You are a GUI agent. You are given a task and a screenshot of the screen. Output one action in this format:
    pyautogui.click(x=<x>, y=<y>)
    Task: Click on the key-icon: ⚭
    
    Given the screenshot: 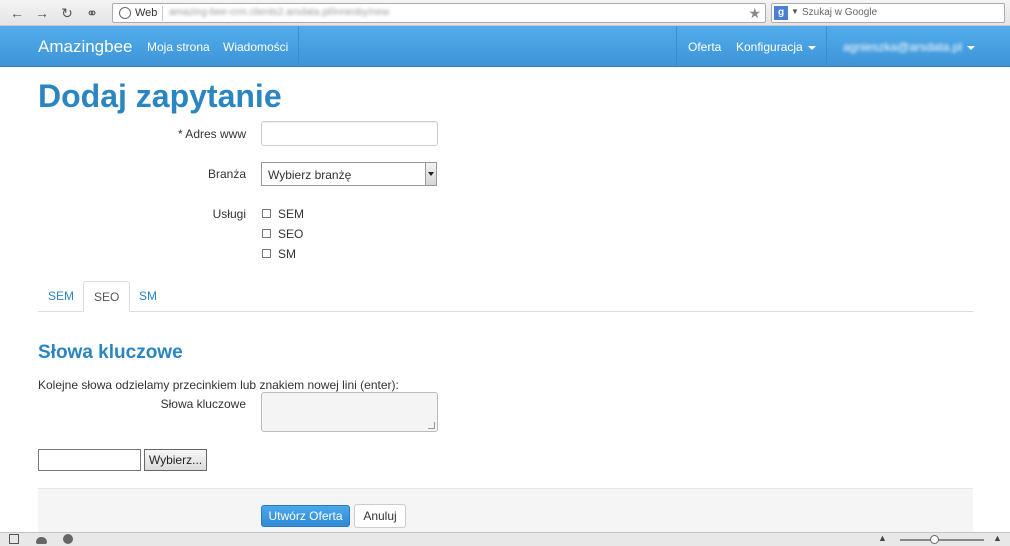 What is the action you would take?
    pyautogui.click(x=92, y=13)
    